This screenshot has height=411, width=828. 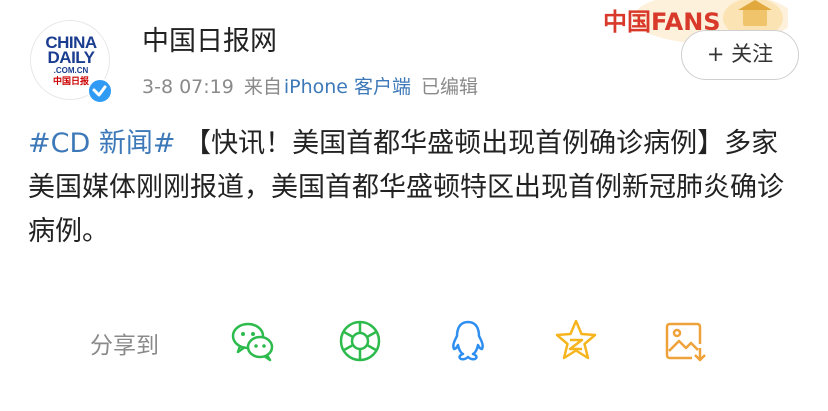 I want to click on qq-icon, so click(x=468, y=341).